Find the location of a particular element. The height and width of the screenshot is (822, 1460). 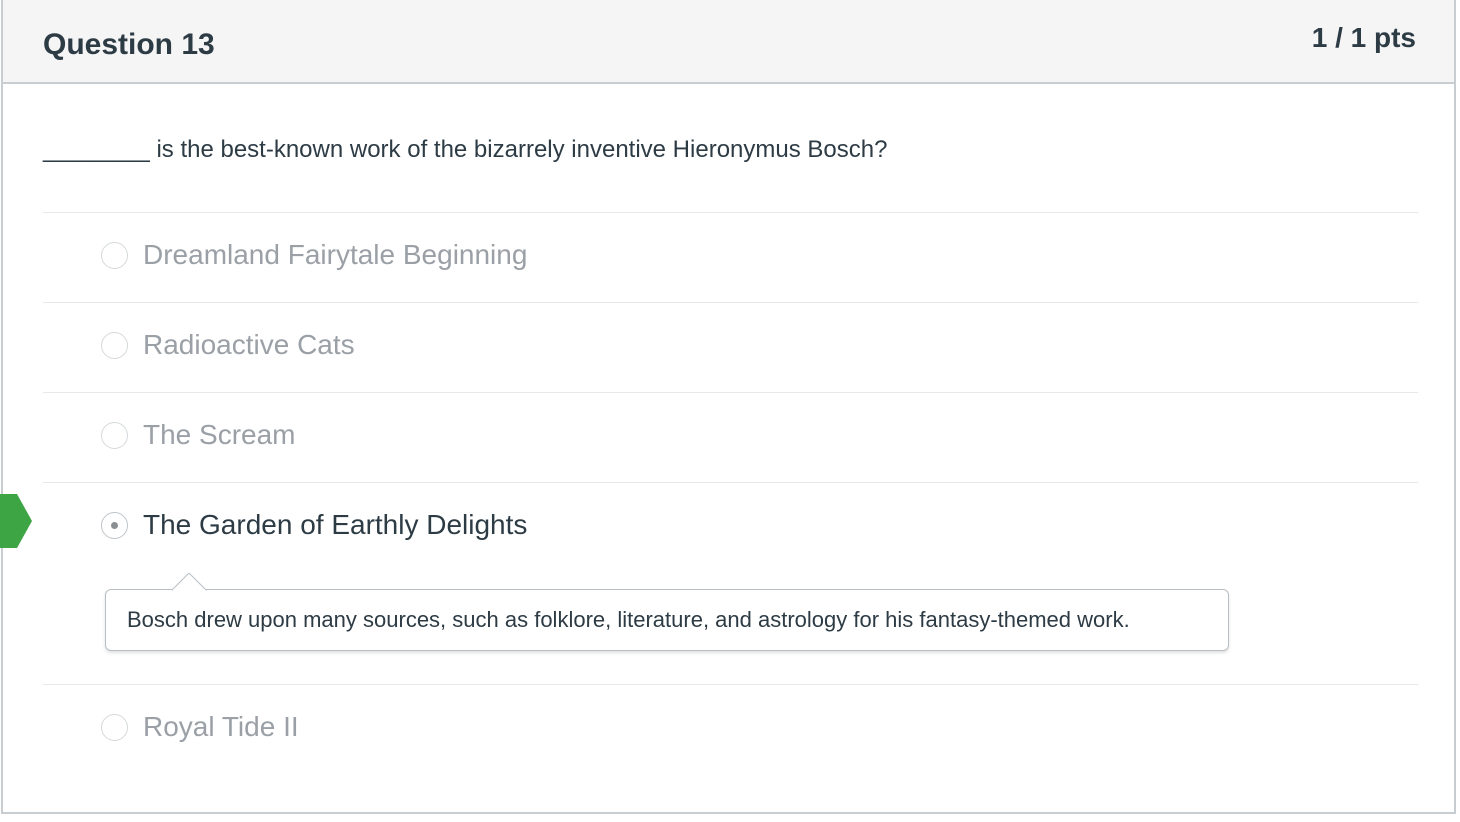

answer-label: Dreamland Fairytale Beginning is located at coordinates (335, 254).